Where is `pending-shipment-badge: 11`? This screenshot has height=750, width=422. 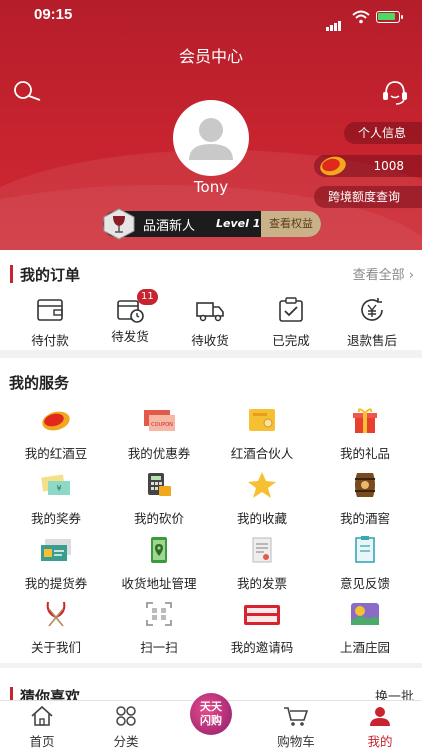
pending-shipment-badge: 11 is located at coordinates (147, 297).